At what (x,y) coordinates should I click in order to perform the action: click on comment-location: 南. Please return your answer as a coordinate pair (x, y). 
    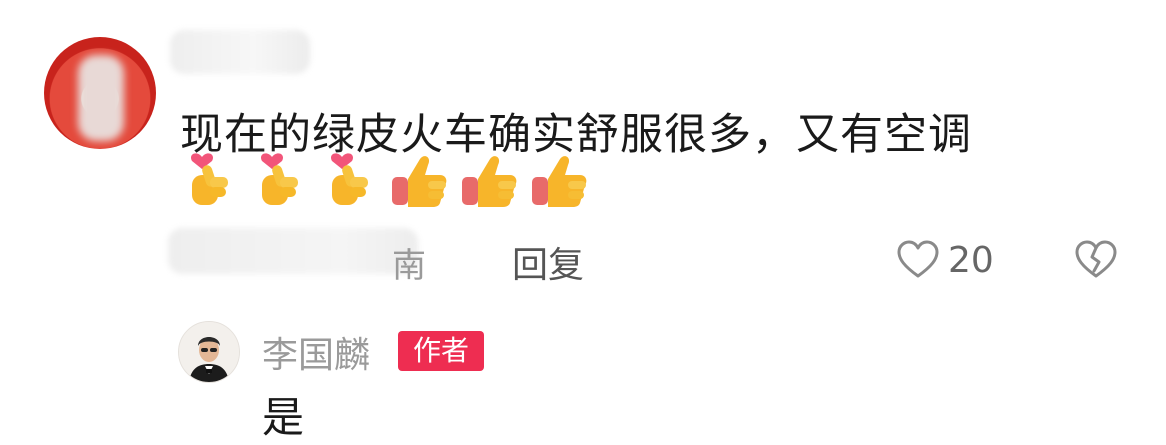
    Looking at the image, I should click on (409, 266).